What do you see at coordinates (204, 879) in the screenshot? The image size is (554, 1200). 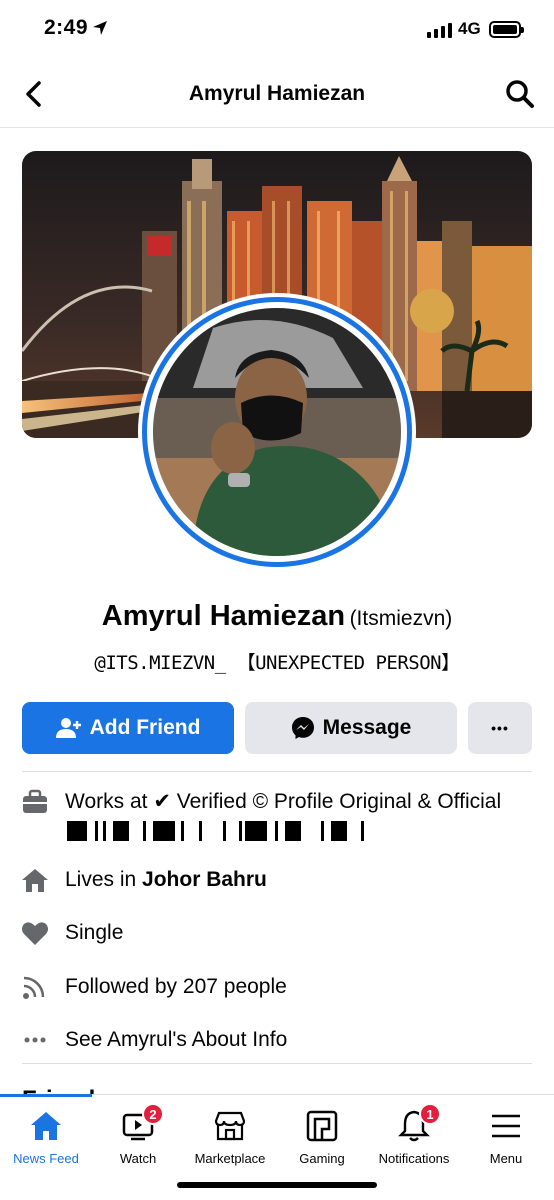 I see `lives-city: Johor Bahru` at bounding box center [204, 879].